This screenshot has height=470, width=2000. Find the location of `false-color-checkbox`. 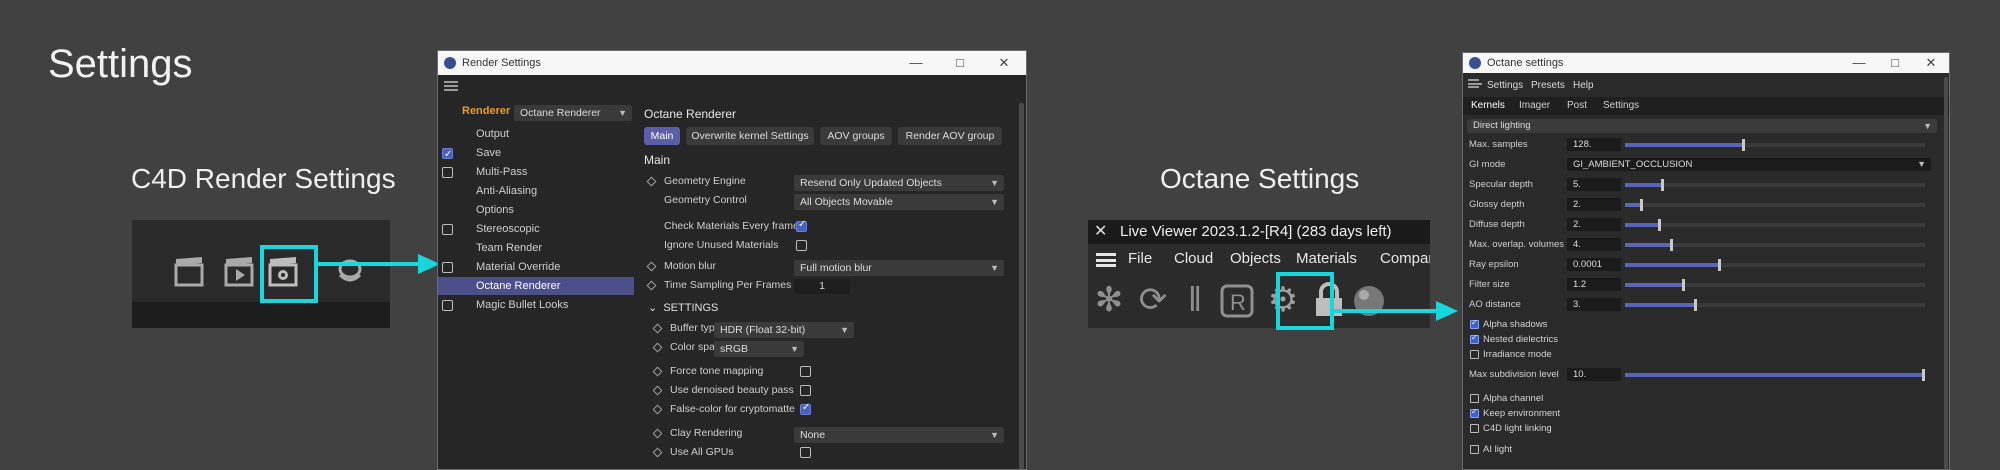

false-color-checkbox is located at coordinates (805, 408).